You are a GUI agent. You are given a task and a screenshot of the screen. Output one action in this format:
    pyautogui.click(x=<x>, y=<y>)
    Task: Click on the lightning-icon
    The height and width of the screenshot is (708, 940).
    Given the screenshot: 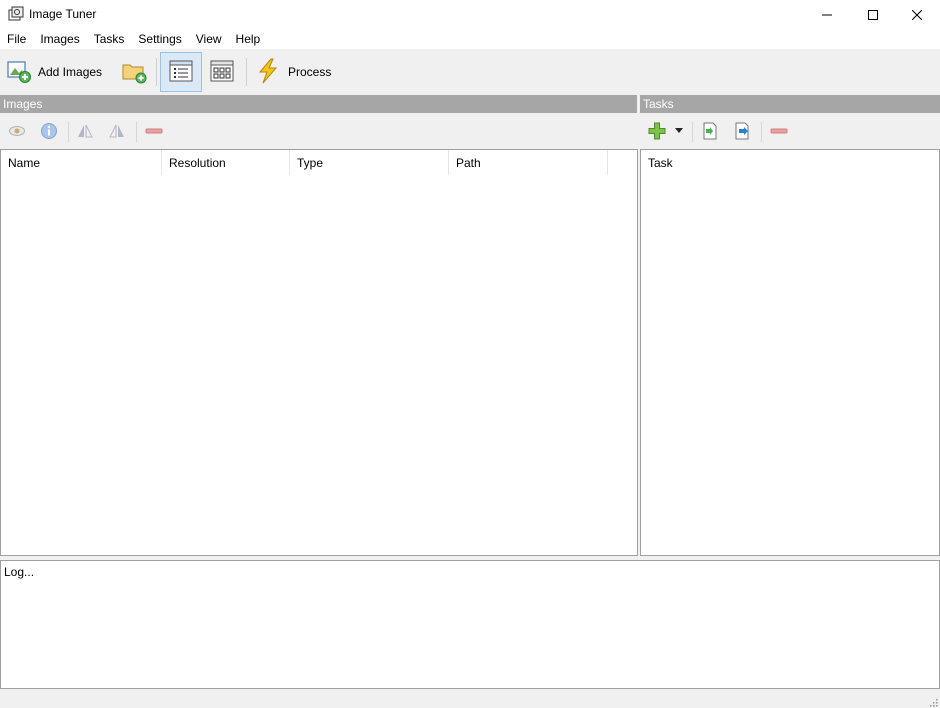 What is the action you would take?
    pyautogui.click(x=268, y=72)
    